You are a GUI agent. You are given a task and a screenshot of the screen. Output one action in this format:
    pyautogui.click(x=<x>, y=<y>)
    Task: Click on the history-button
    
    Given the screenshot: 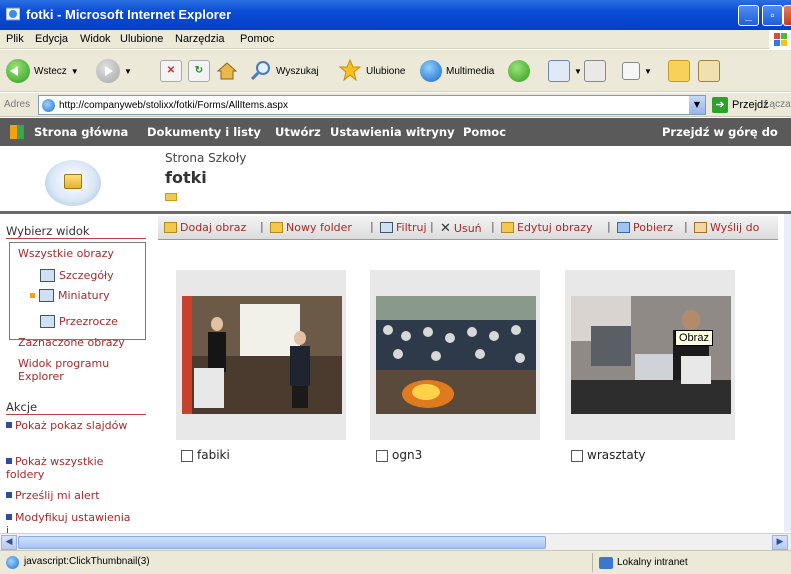 What is the action you would take?
    pyautogui.click(x=519, y=71)
    